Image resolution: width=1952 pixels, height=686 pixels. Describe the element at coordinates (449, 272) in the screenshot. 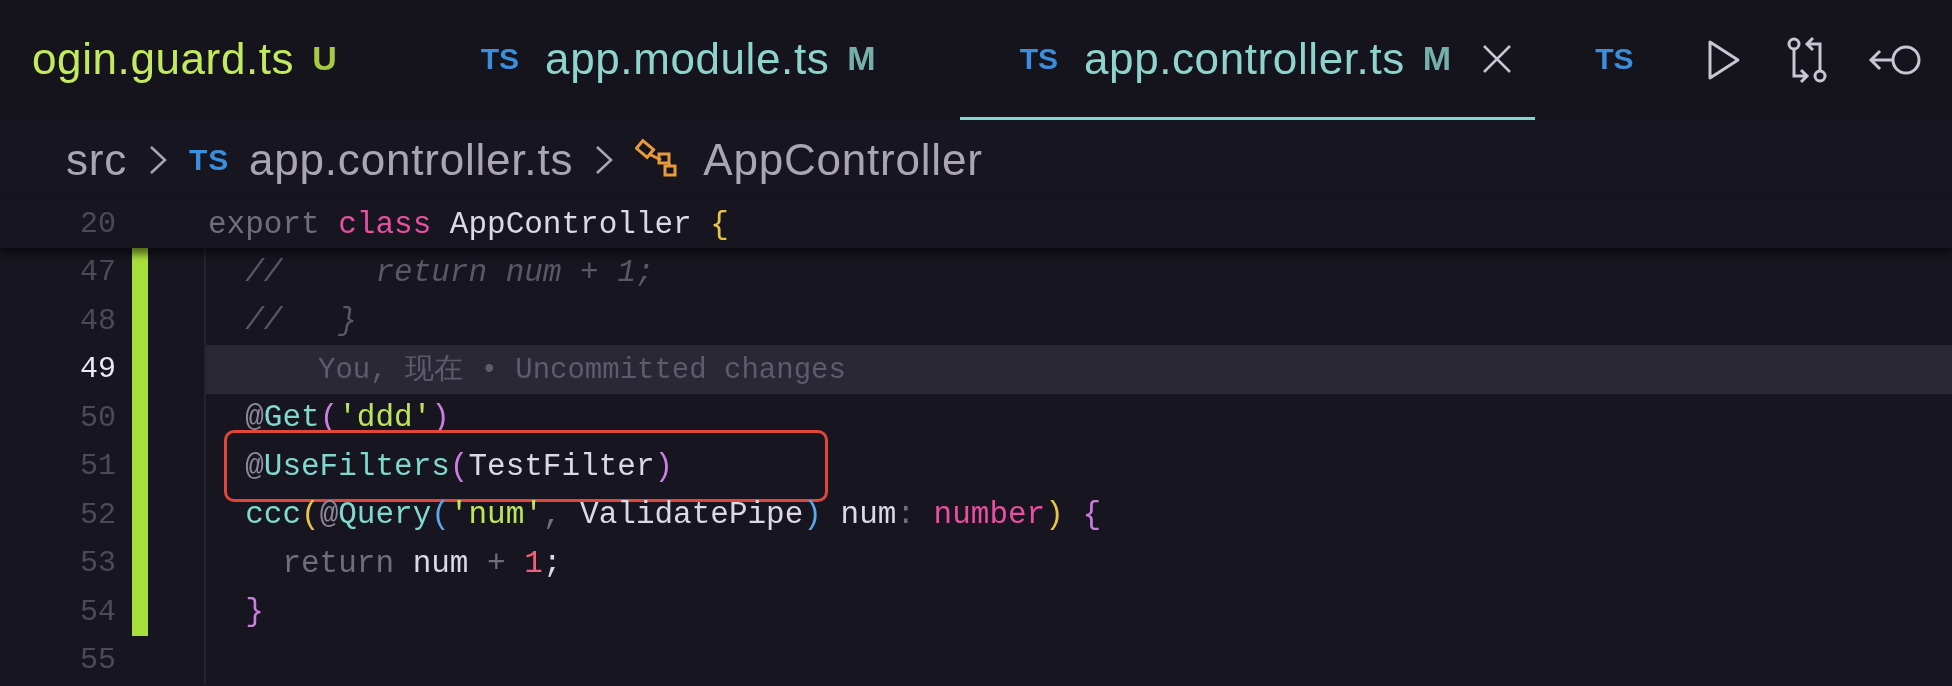

I see `code-line: // return num + 1;` at that location.